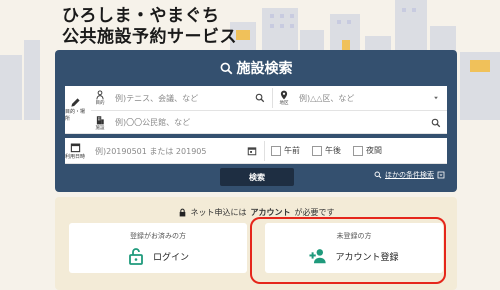 The height and width of the screenshot is (290, 500). What do you see at coordinates (149, 37) in the screenshot?
I see `site-title-line2: 公共施設予約サービス` at bounding box center [149, 37].